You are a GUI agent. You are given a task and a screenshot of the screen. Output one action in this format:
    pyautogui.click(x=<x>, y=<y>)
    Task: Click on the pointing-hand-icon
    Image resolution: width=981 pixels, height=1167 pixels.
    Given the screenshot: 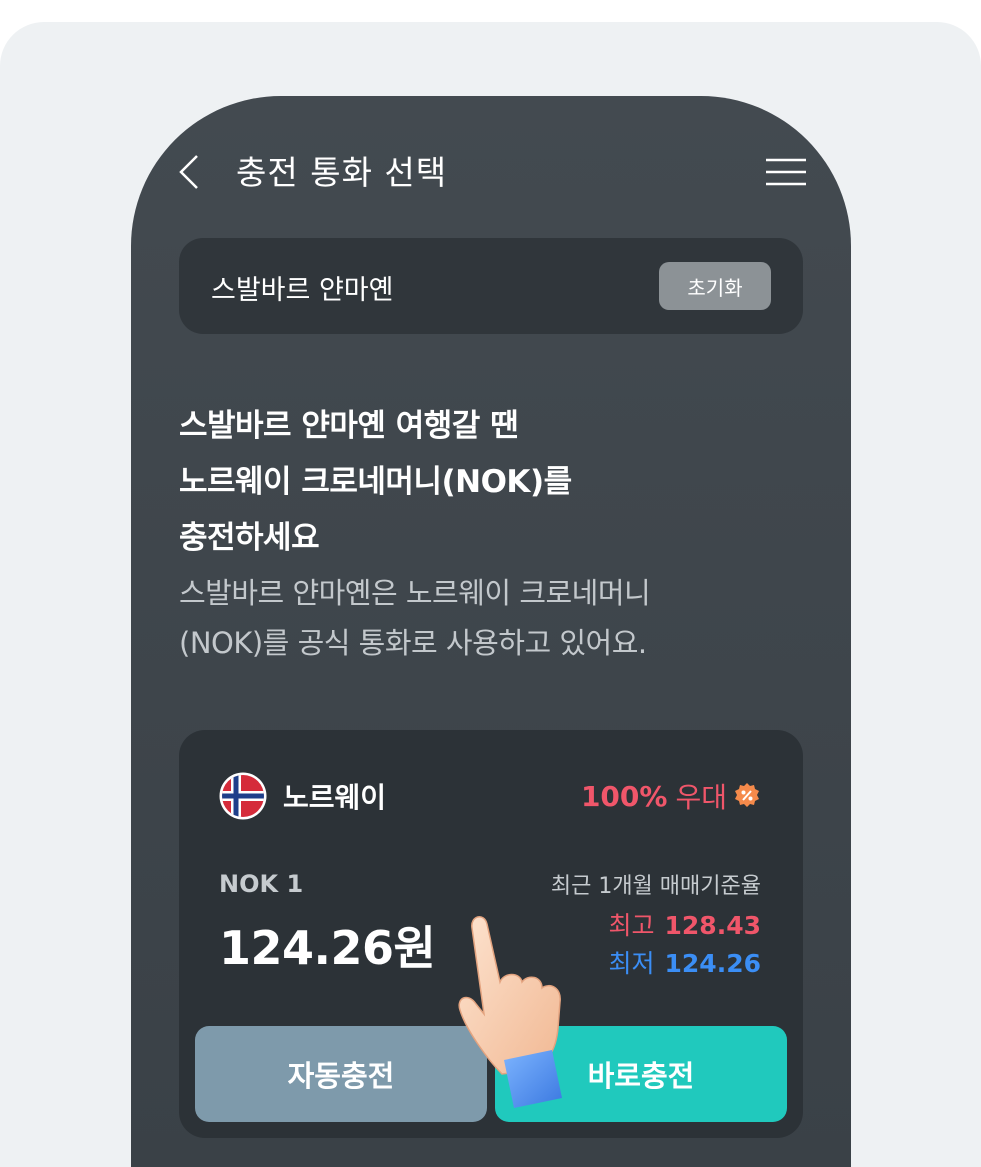 What is the action you would take?
    pyautogui.click(x=510, y=1012)
    